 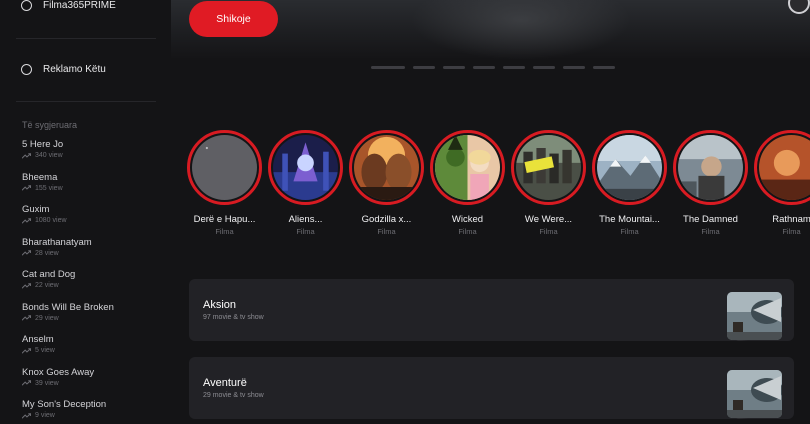 I want to click on trending-item-title: Knox Goes Away, so click(x=58, y=372).